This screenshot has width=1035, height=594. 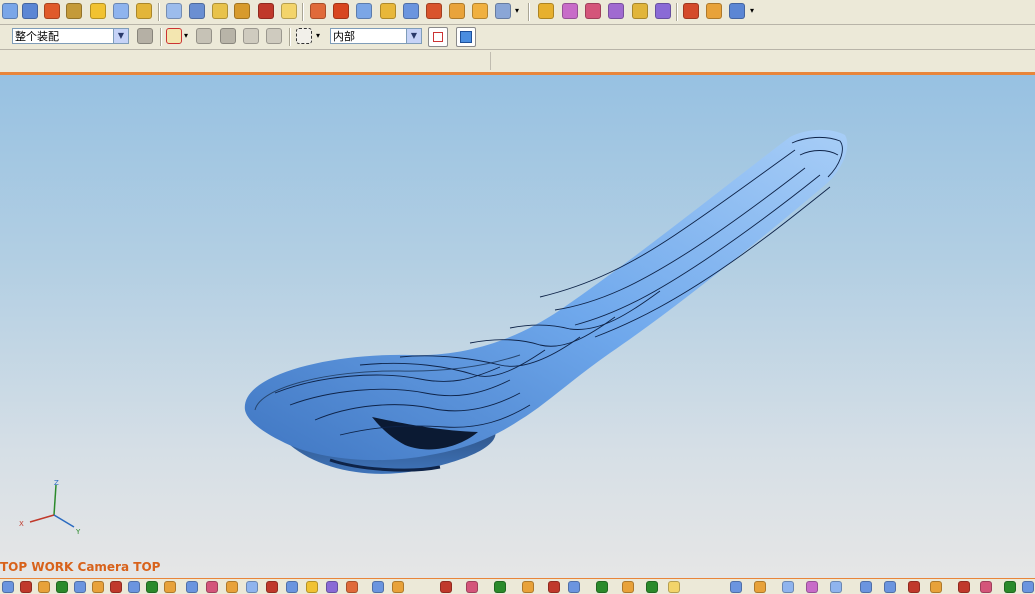 What do you see at coordinates (554, 587) in the screenshot?
I see `hide-icon` at bounding box center [554, 587].